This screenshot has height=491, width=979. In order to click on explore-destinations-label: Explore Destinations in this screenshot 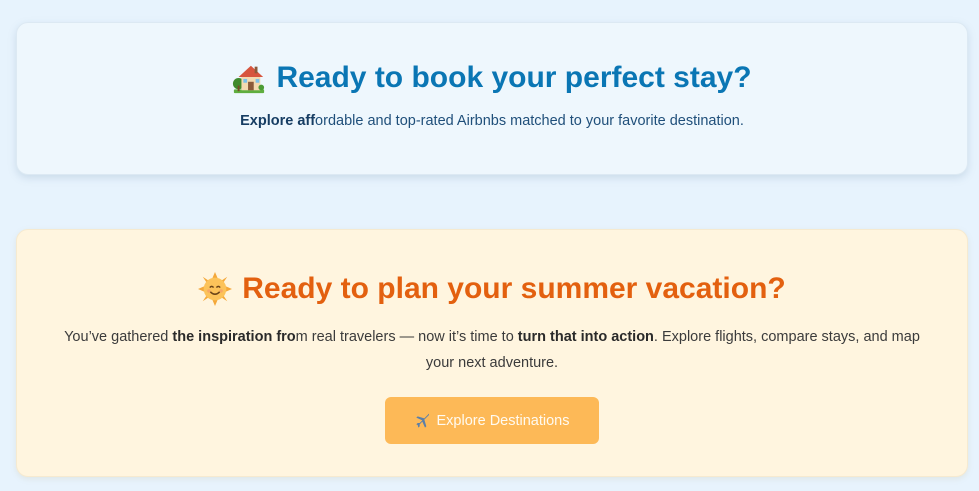, I will do `click(503, 420)`.